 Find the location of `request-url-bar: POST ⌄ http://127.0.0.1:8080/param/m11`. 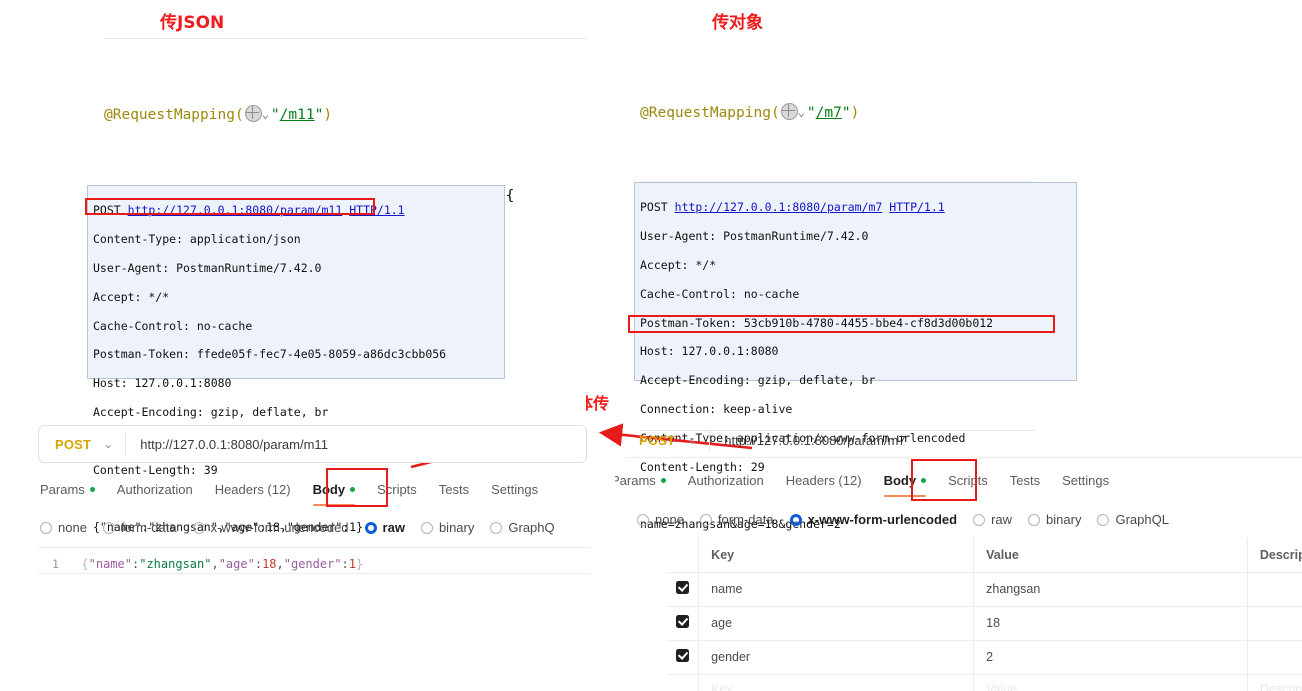

request-url-bar: POST ⌄ http://127.0.0.1:8080/param/m11 is located at coordinates (312, 444).